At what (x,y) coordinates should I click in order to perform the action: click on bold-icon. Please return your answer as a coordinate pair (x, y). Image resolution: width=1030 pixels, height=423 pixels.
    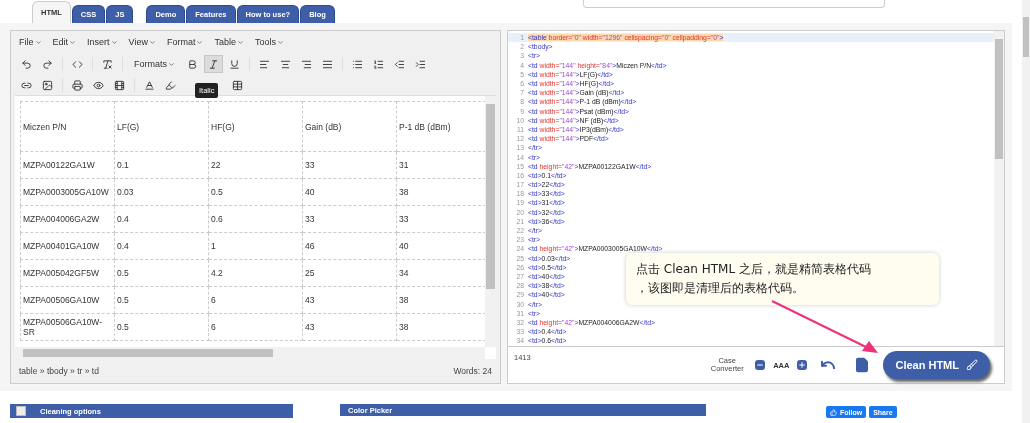
    Looking at the image, I should click on (192, 64).